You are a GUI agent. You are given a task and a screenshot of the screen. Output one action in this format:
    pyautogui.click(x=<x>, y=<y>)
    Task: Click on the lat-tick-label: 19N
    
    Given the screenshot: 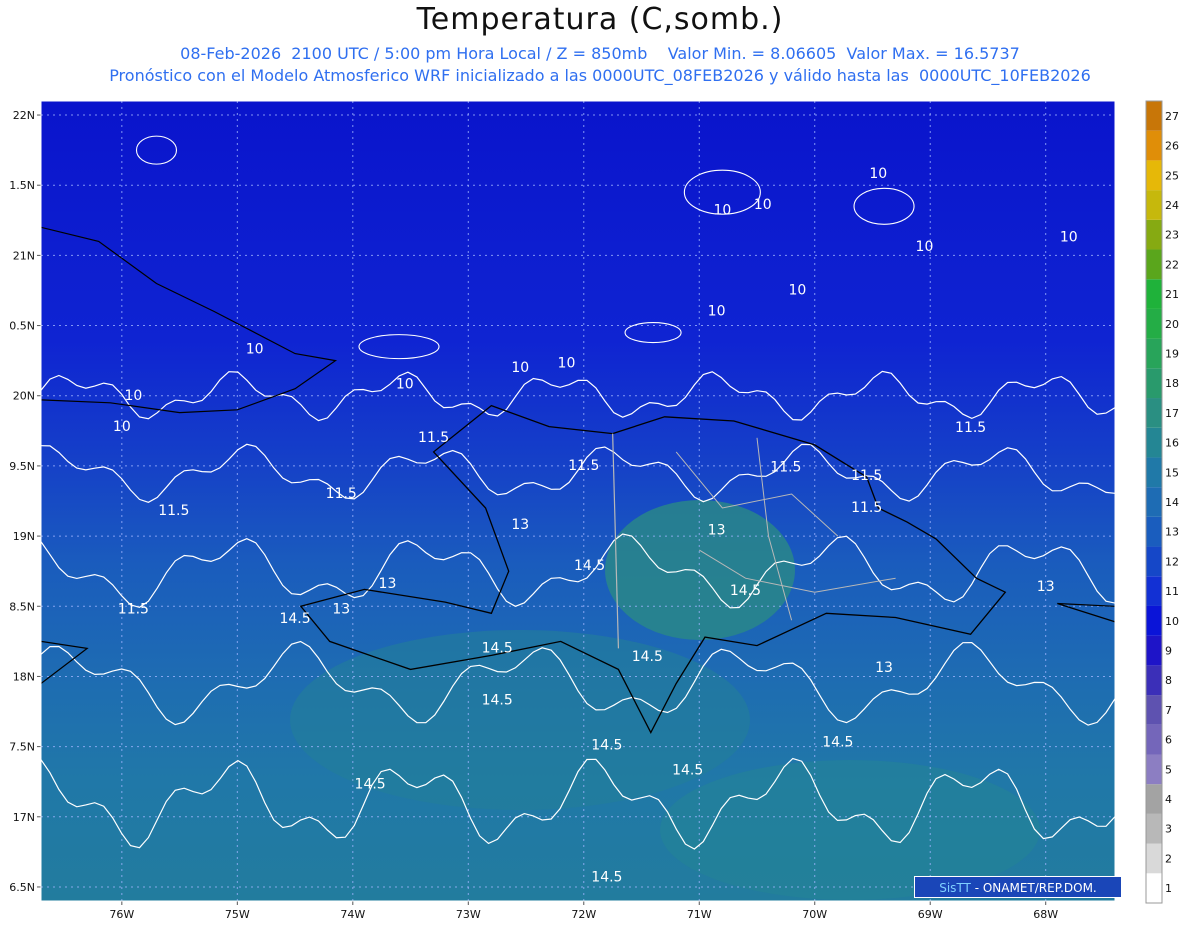 What is the action you would take?
    pyautogui.click(x=24, y=536)
    